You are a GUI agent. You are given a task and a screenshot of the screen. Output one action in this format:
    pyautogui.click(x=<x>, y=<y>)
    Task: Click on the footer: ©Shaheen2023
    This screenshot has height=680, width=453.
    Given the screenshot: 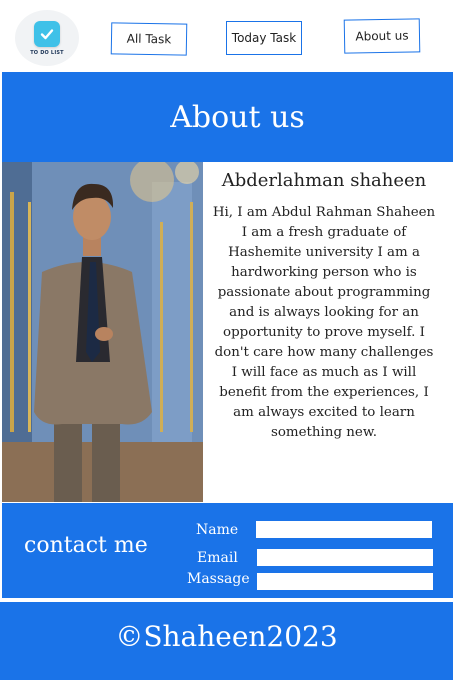 What is the action you would take?
    pyautogui.click(x=226, y=641)
    